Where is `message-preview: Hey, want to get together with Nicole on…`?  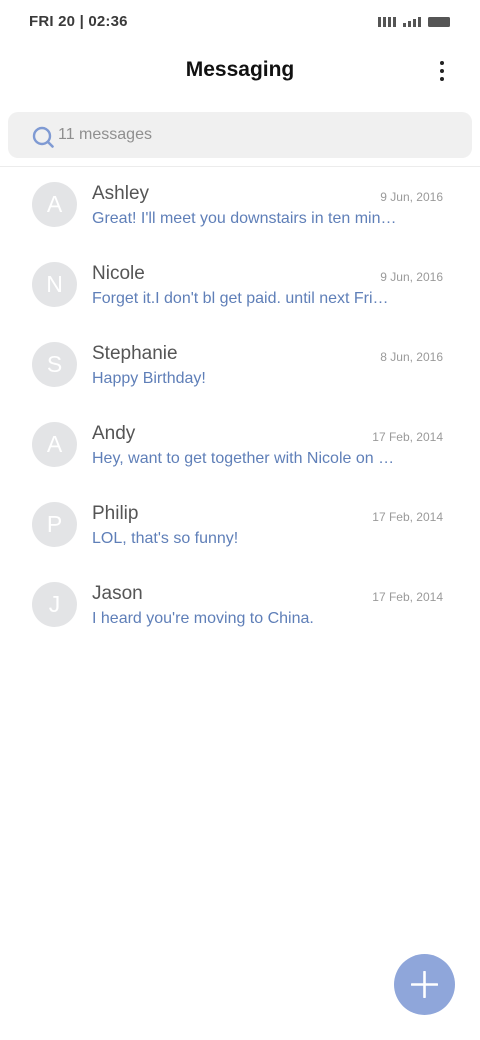
message-preview: Hey, want to get together with Nicole on… is located at coordinates (244, 458).